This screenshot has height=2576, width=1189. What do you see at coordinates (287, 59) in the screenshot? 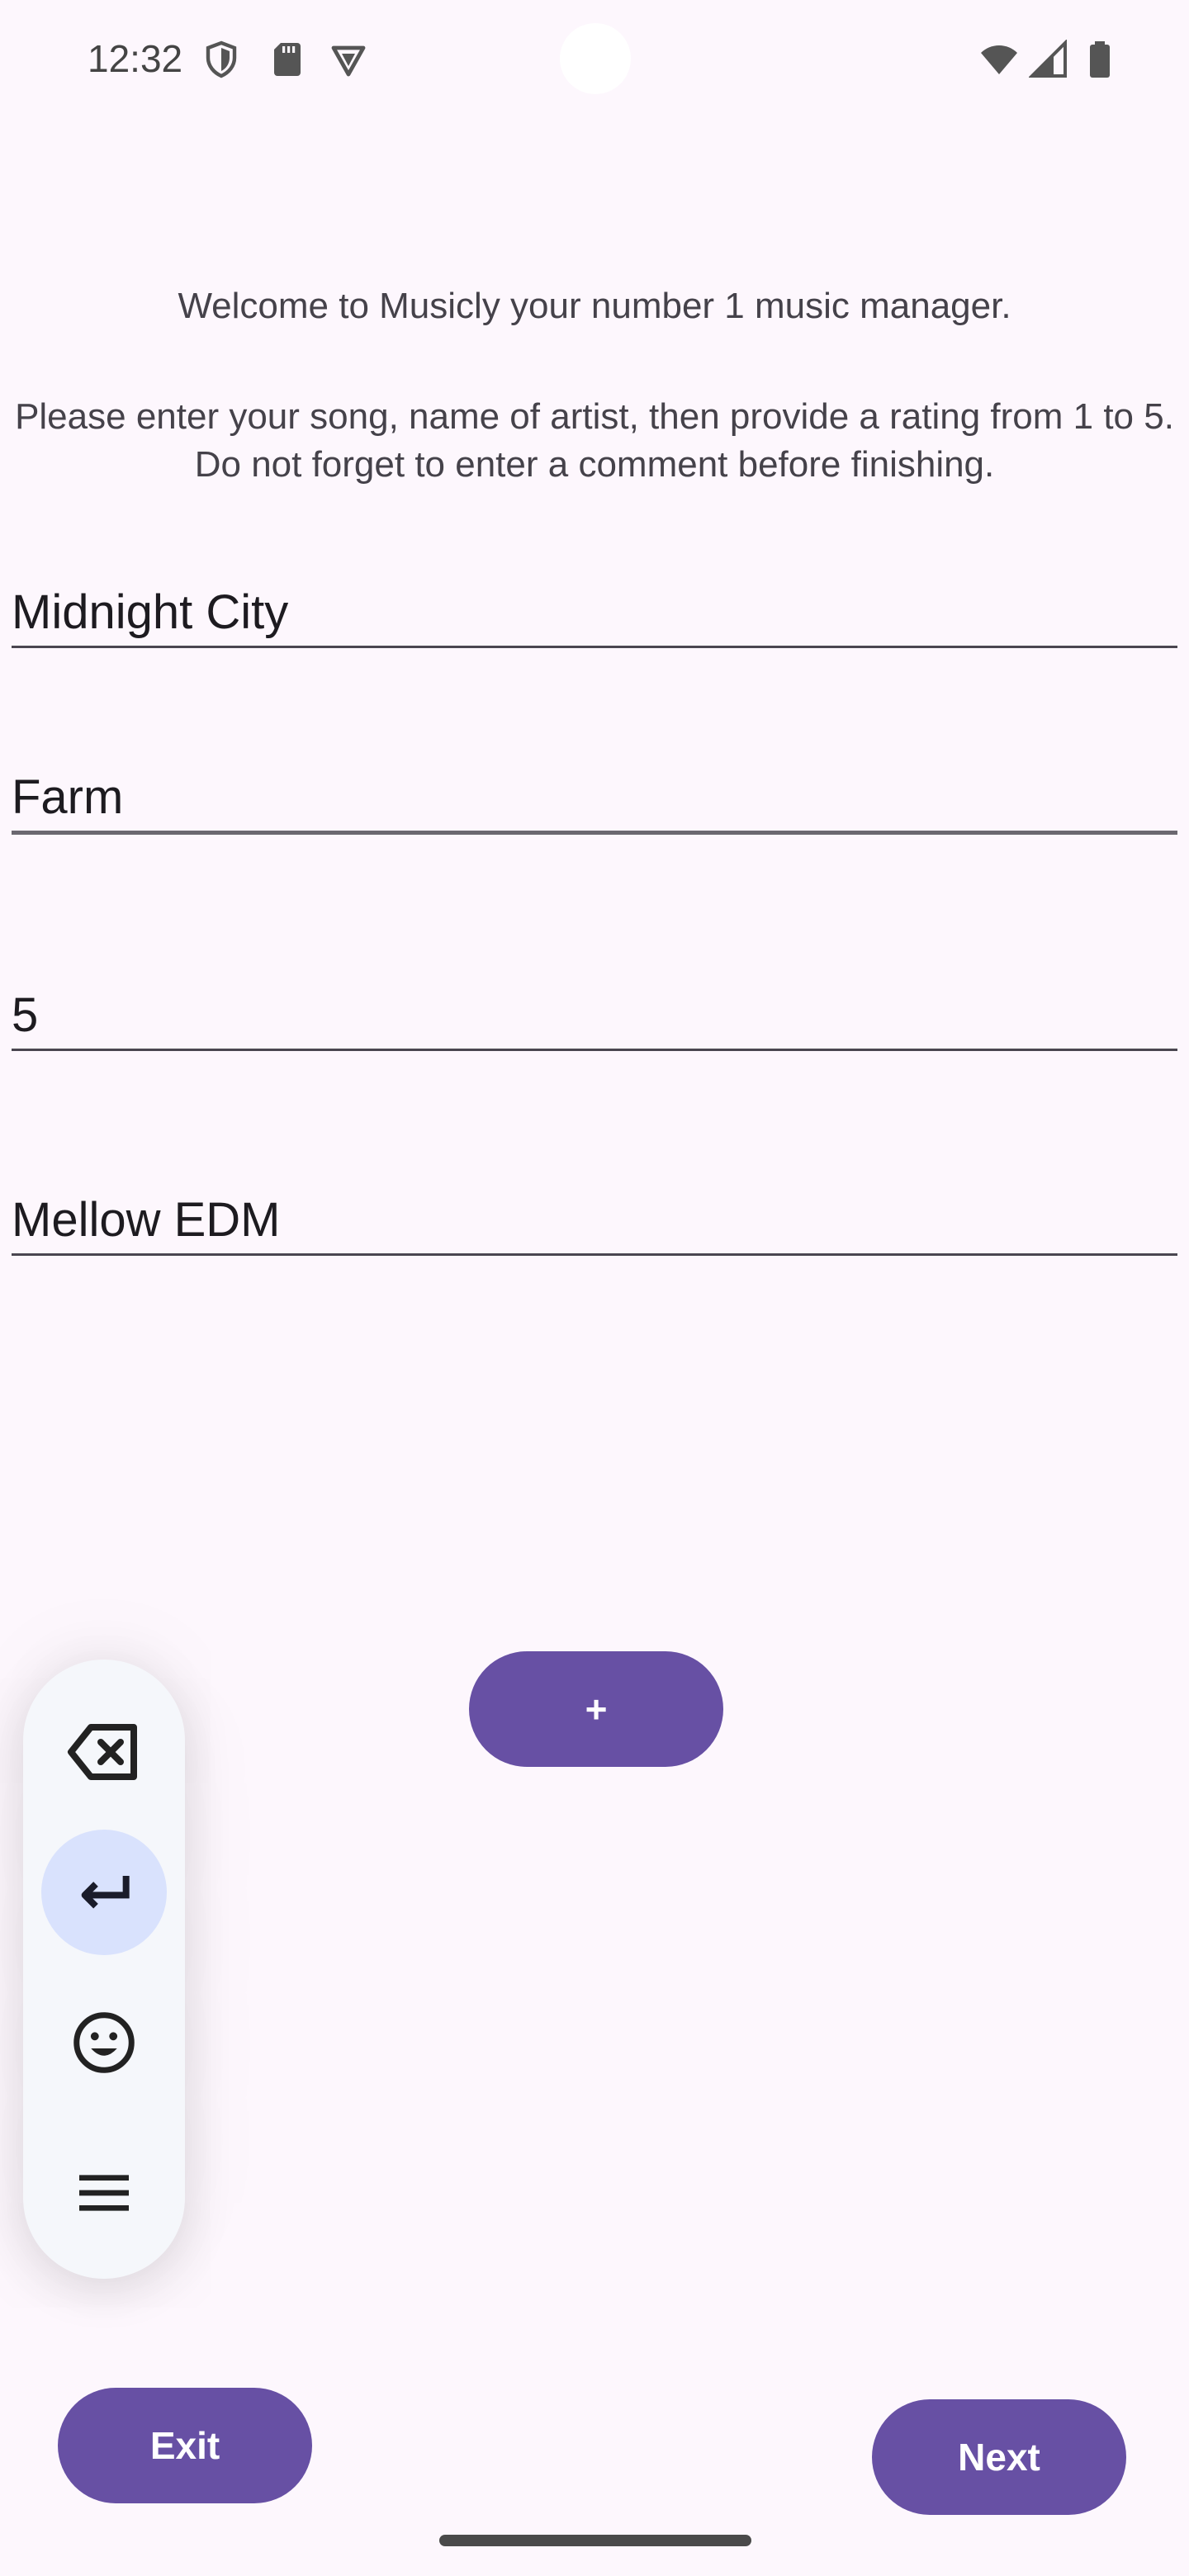
I see `sd-card-icon` at bounding box center [287, 59].